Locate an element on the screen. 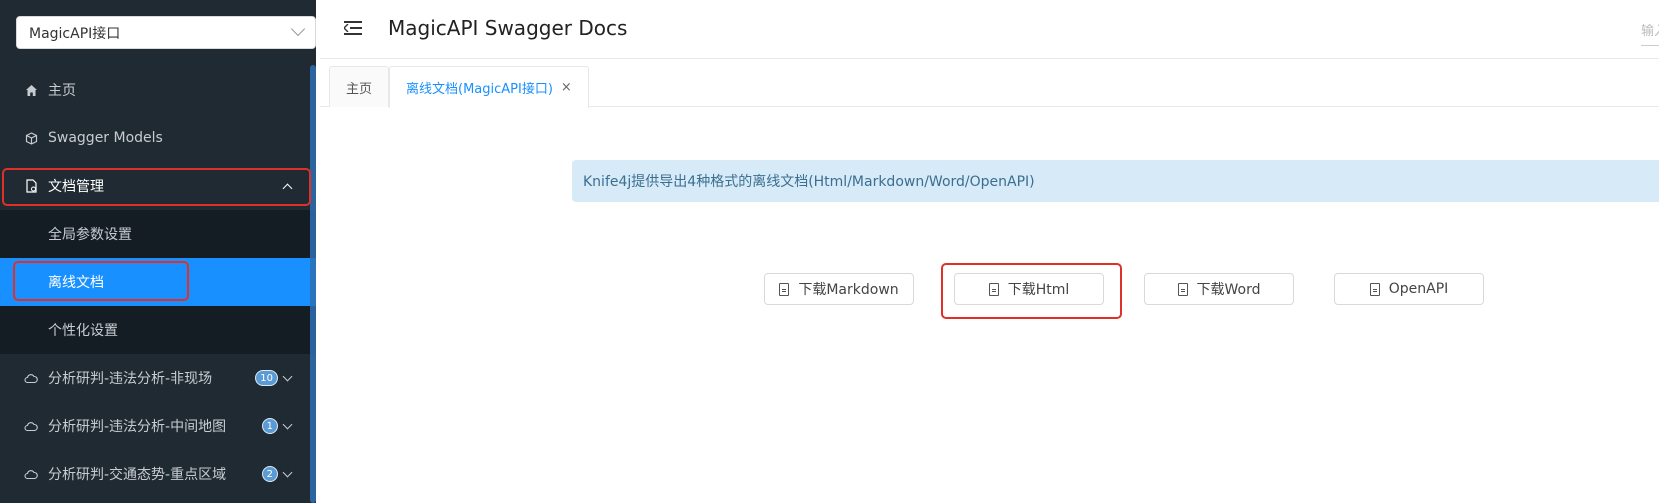  sidebar-item-personalization: 个性化设置 is located at coordinates (158, 330).